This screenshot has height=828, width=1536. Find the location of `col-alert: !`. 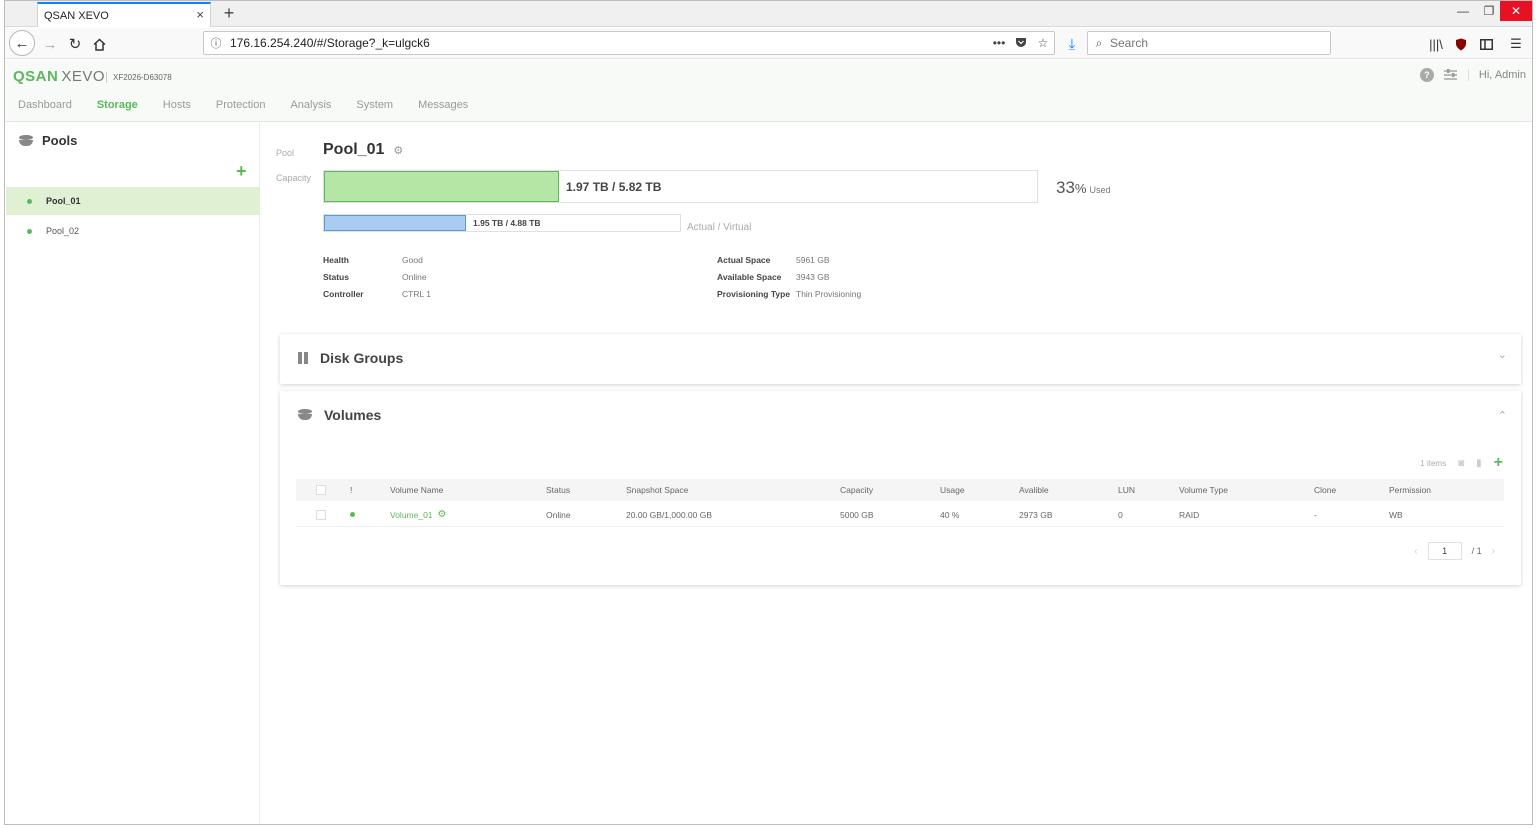

col-alert: ! is located at coordinates (351, 490).